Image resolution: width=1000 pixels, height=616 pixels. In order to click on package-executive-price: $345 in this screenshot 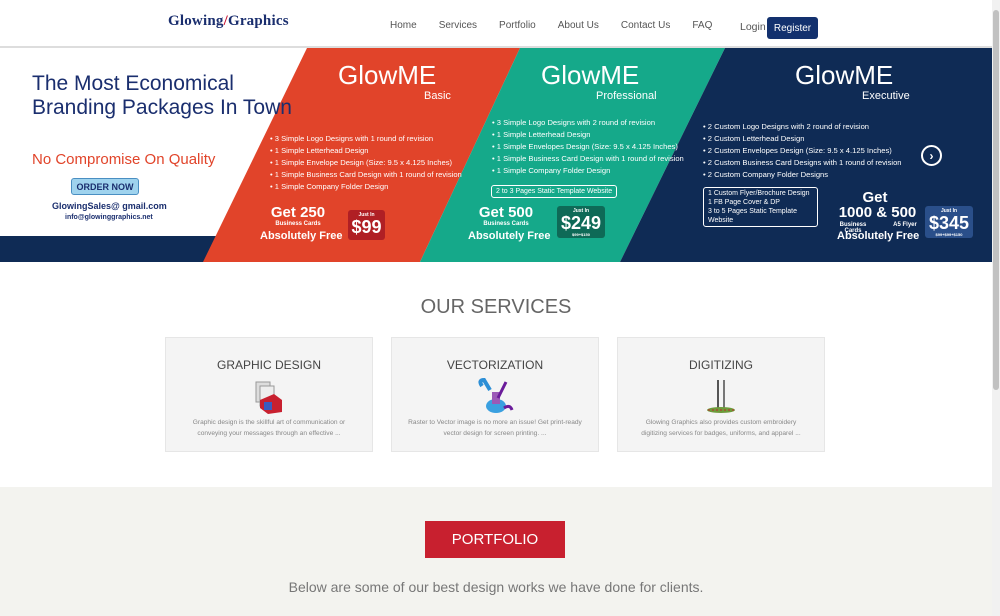, I will do `click(949, 223)`.